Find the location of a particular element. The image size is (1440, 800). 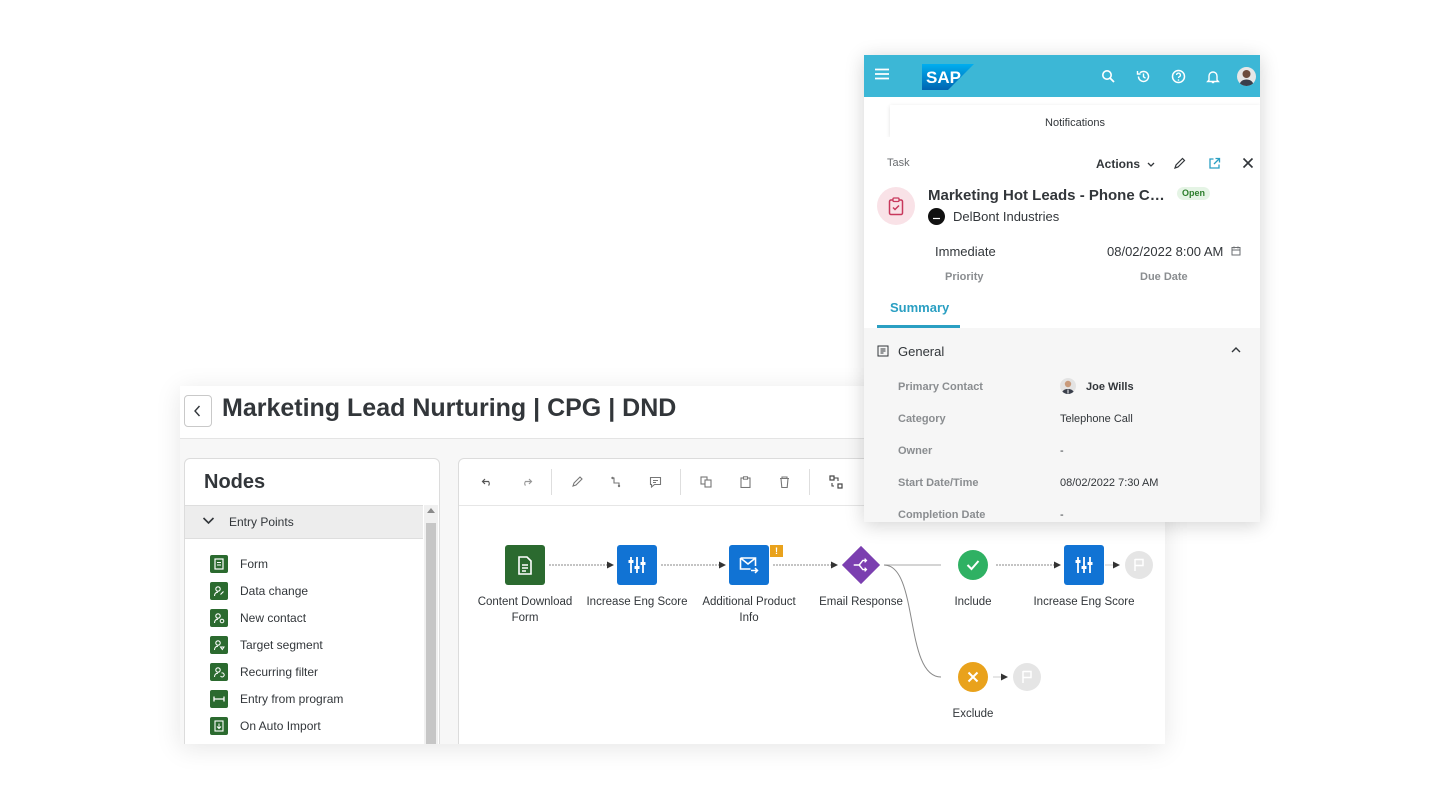

entry-points-group: Entry Points is located at coordinates (304, 522).